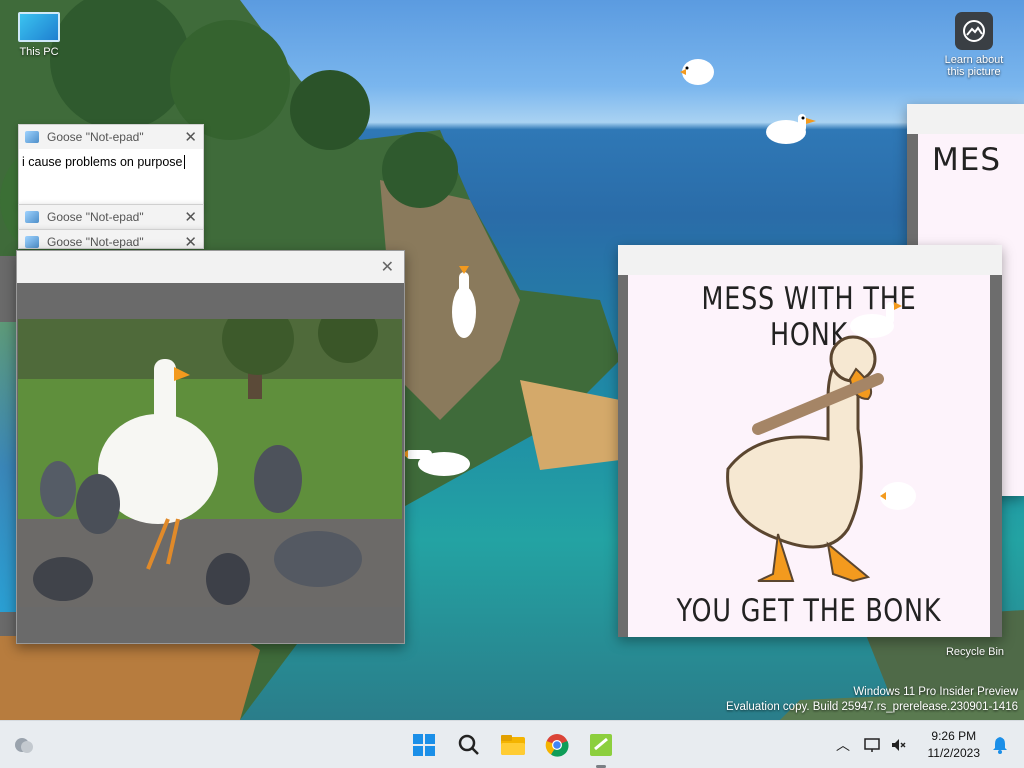  What do you see at coordinates (967, 160) in the screenshot?
I see `meme-partial-top-text: MES` at bounding box center [967, 160].